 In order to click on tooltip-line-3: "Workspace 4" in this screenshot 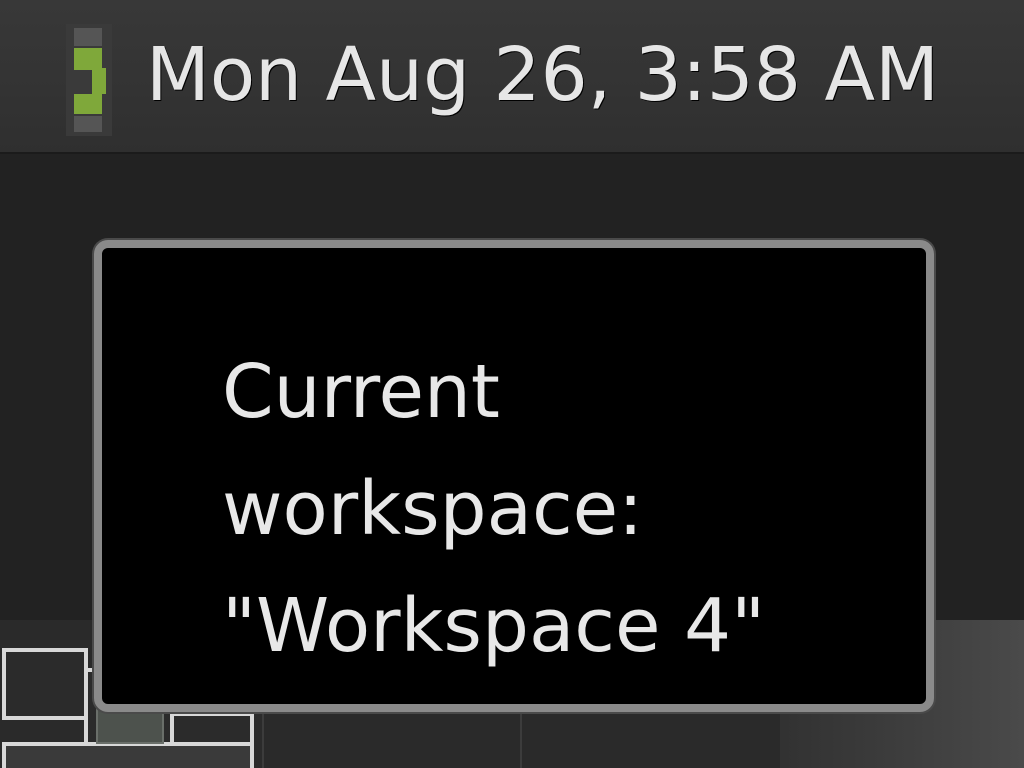, I will do `click(494, 626)`.